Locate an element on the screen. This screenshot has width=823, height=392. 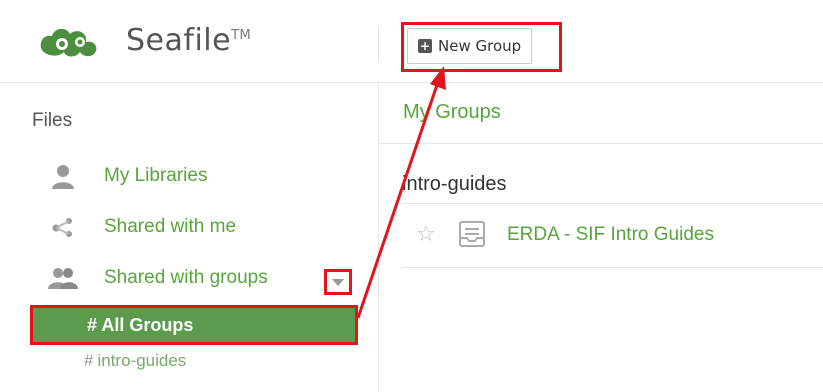
sidebar-item-label: Shared with groups is located at coordinates (186, 277).